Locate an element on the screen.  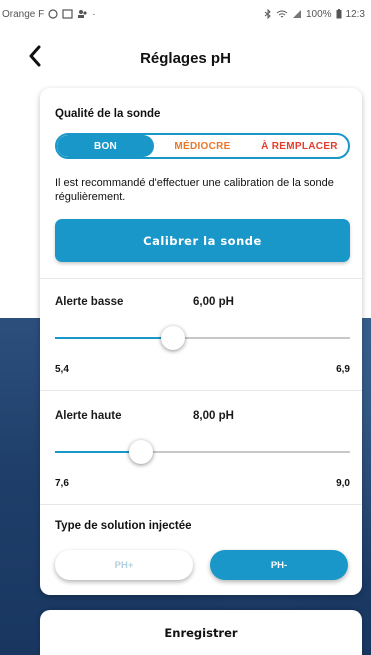
wifi-icon is located at coordinates (282, 14).